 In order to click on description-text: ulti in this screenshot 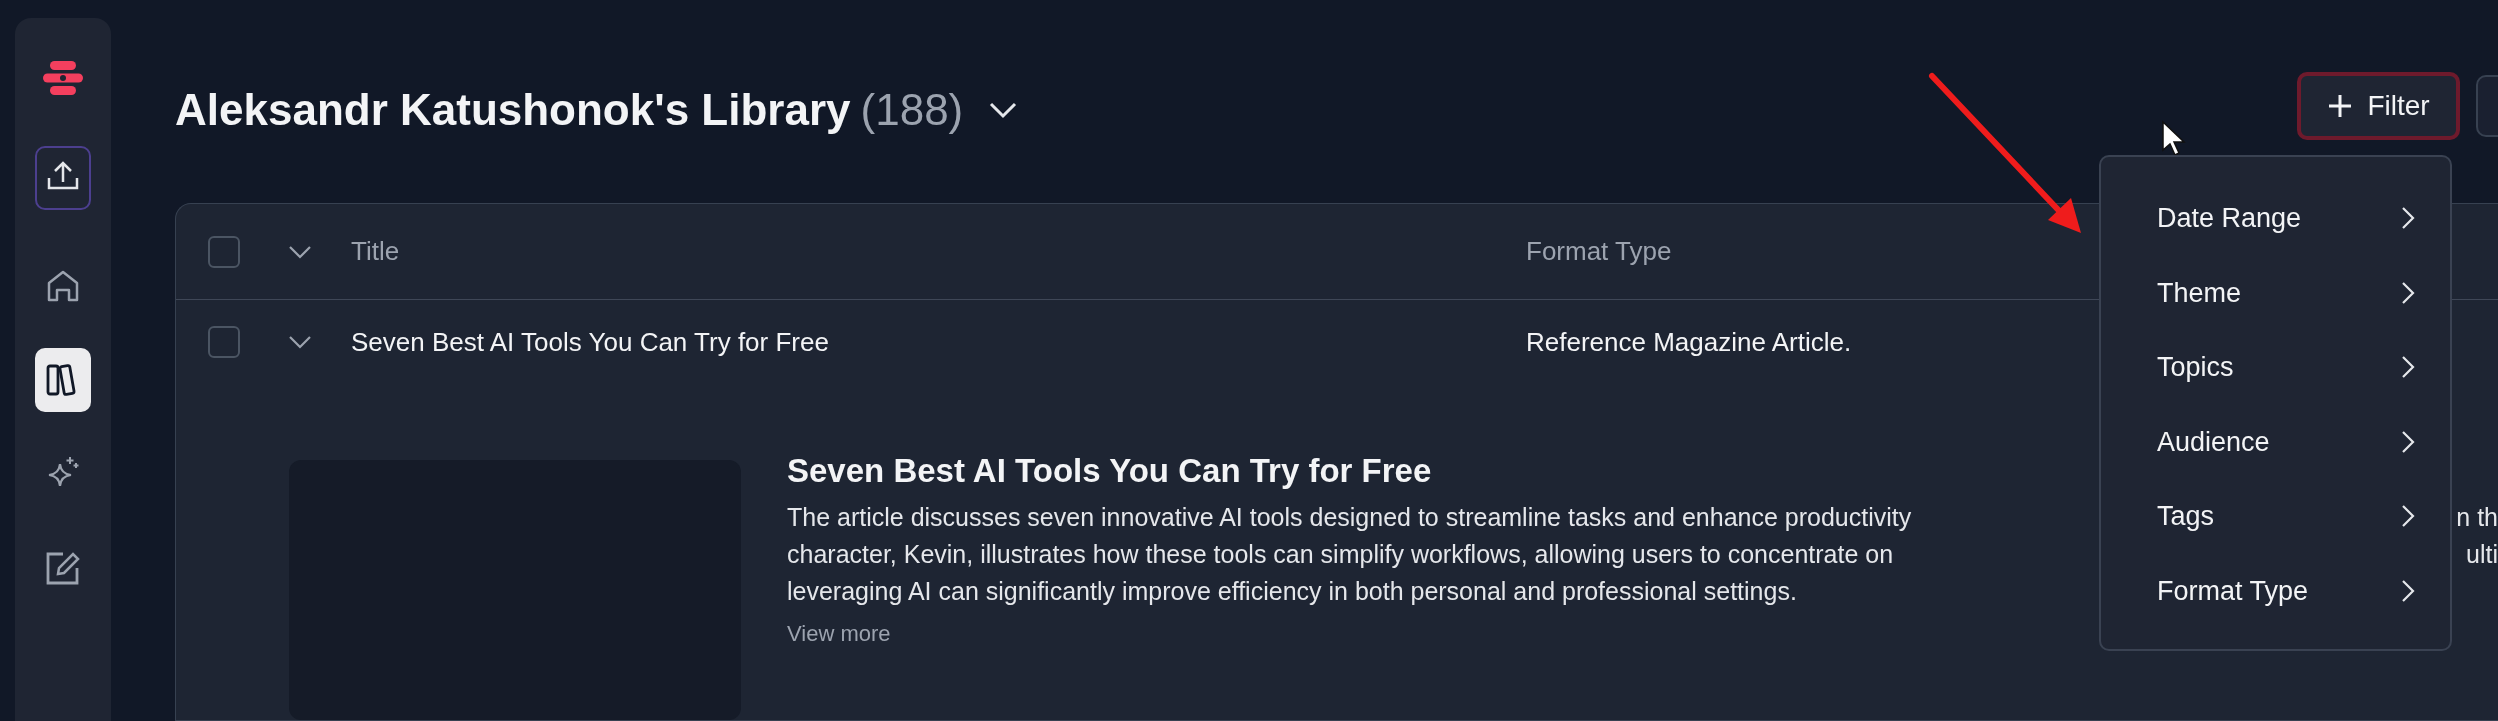, I will do `click(2481, 555)`.